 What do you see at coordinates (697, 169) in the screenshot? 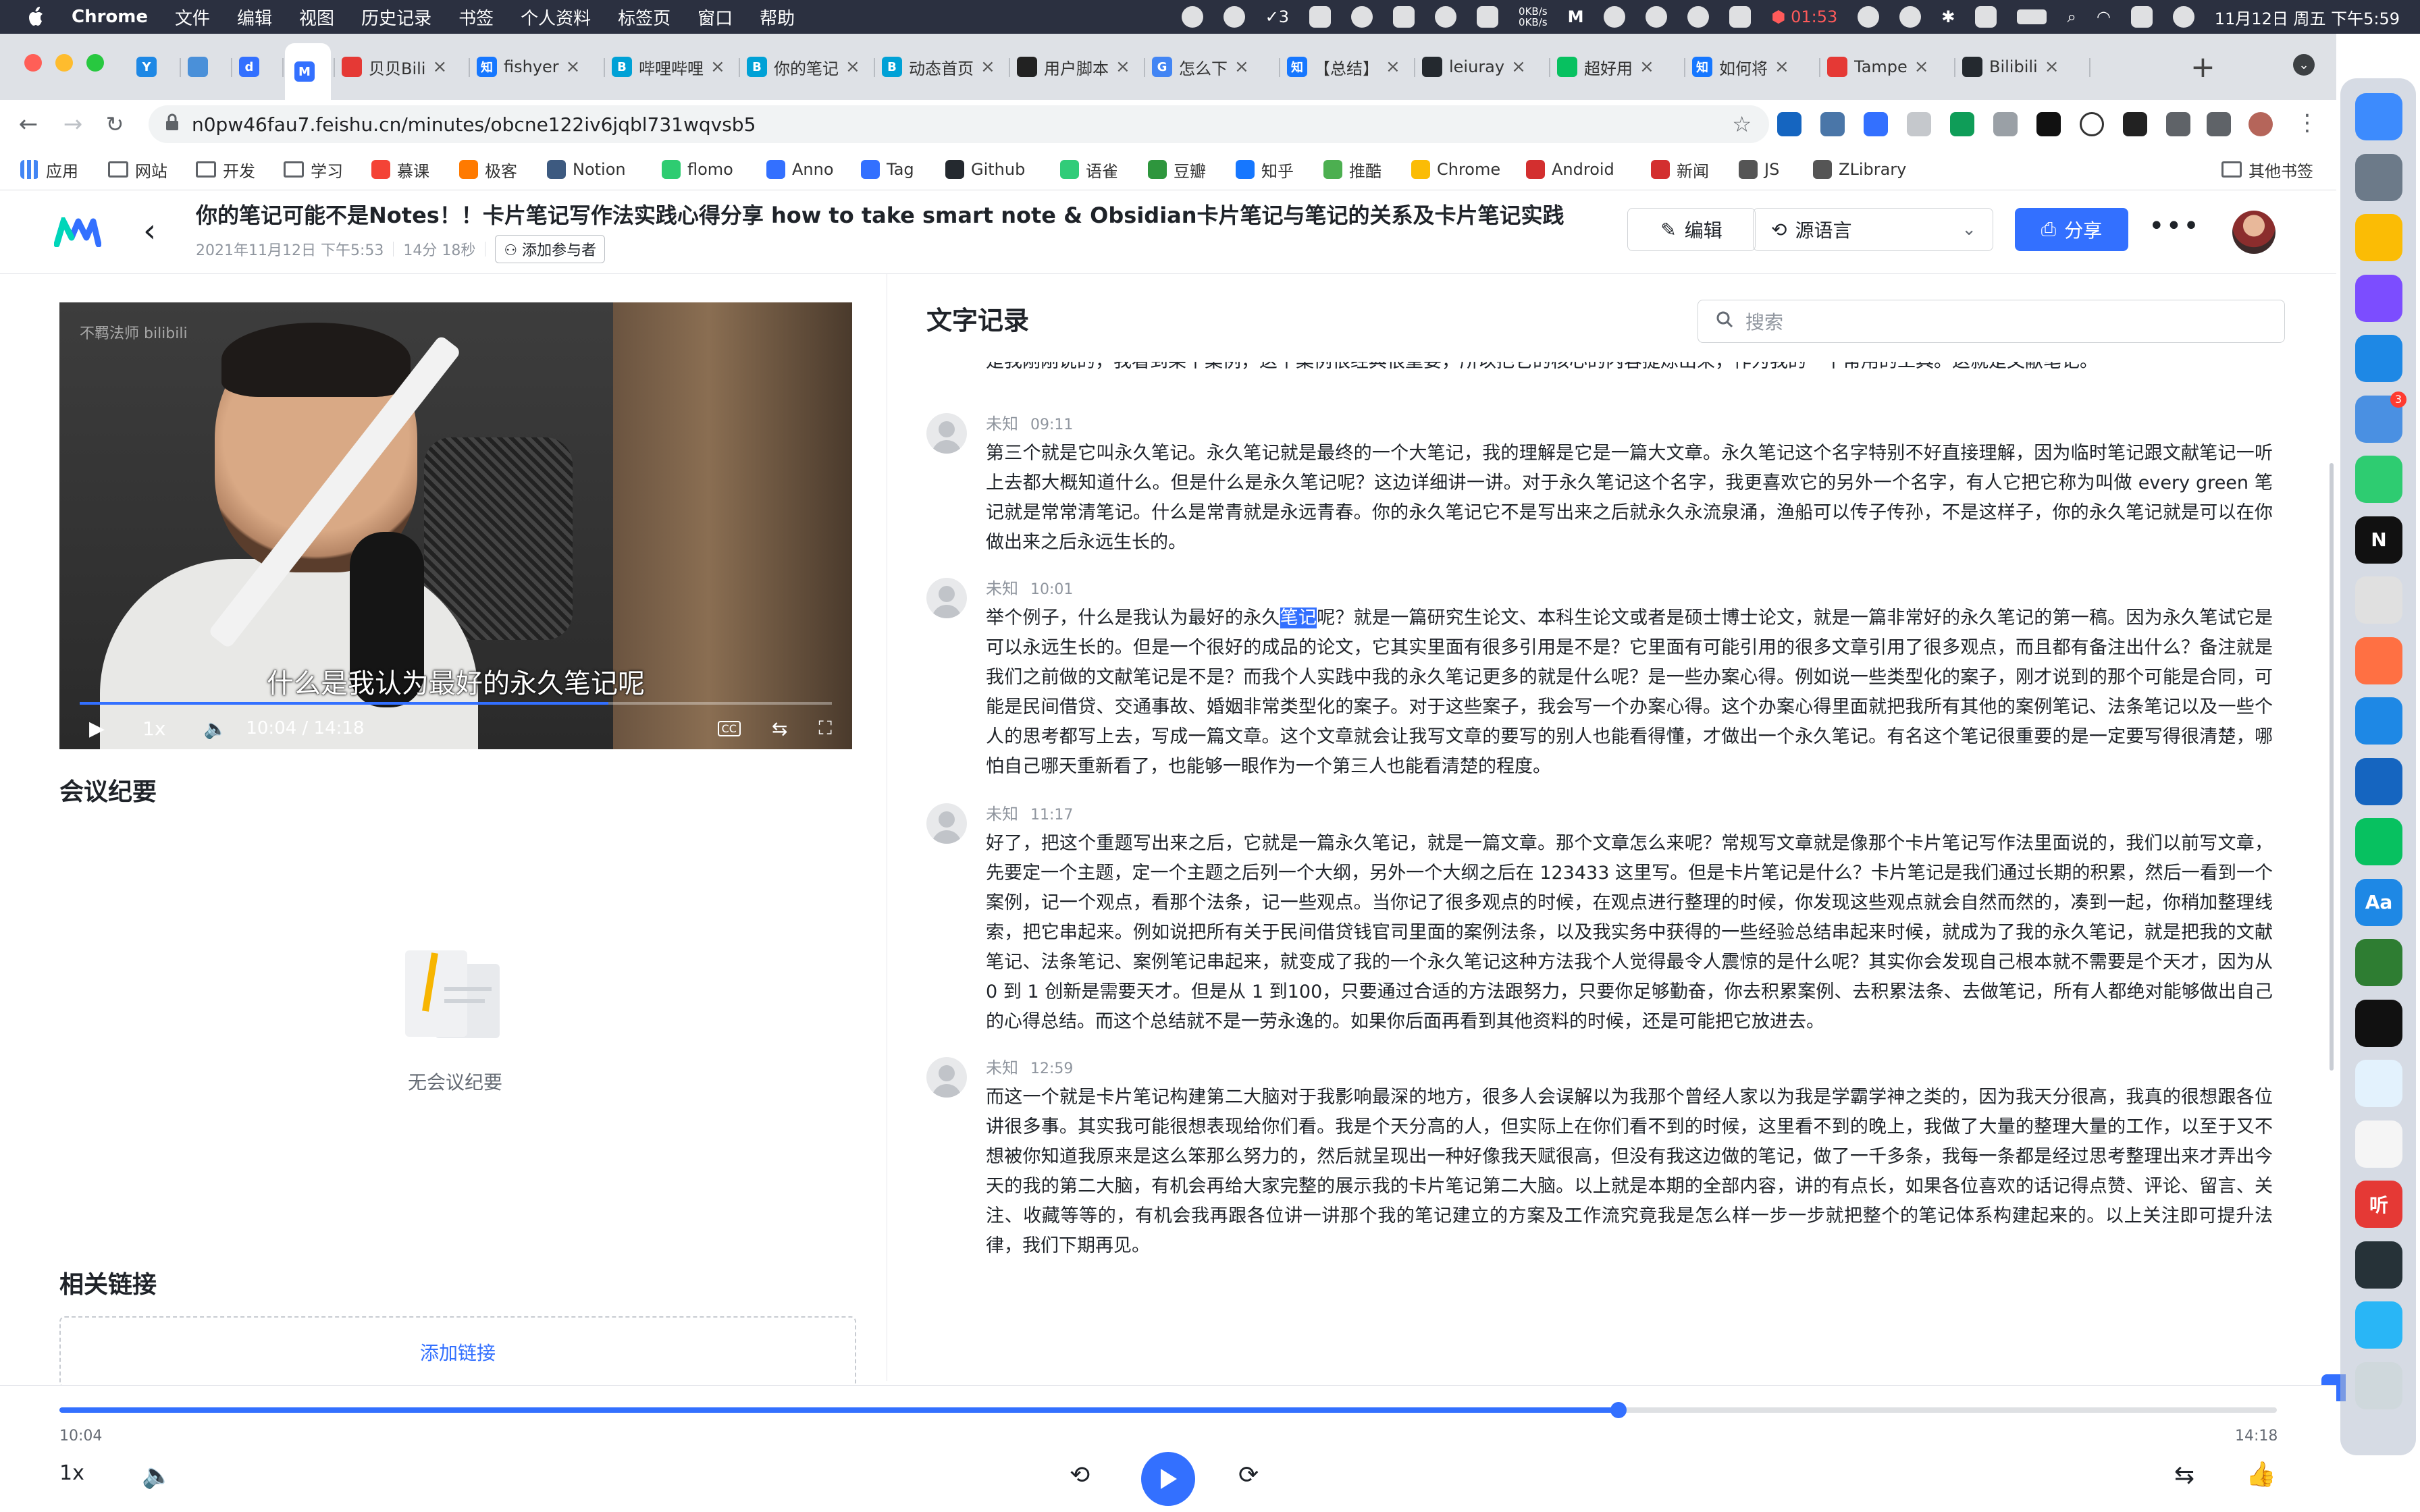
I see `bookmark-item: flomo` at bounding box center [697, 169].